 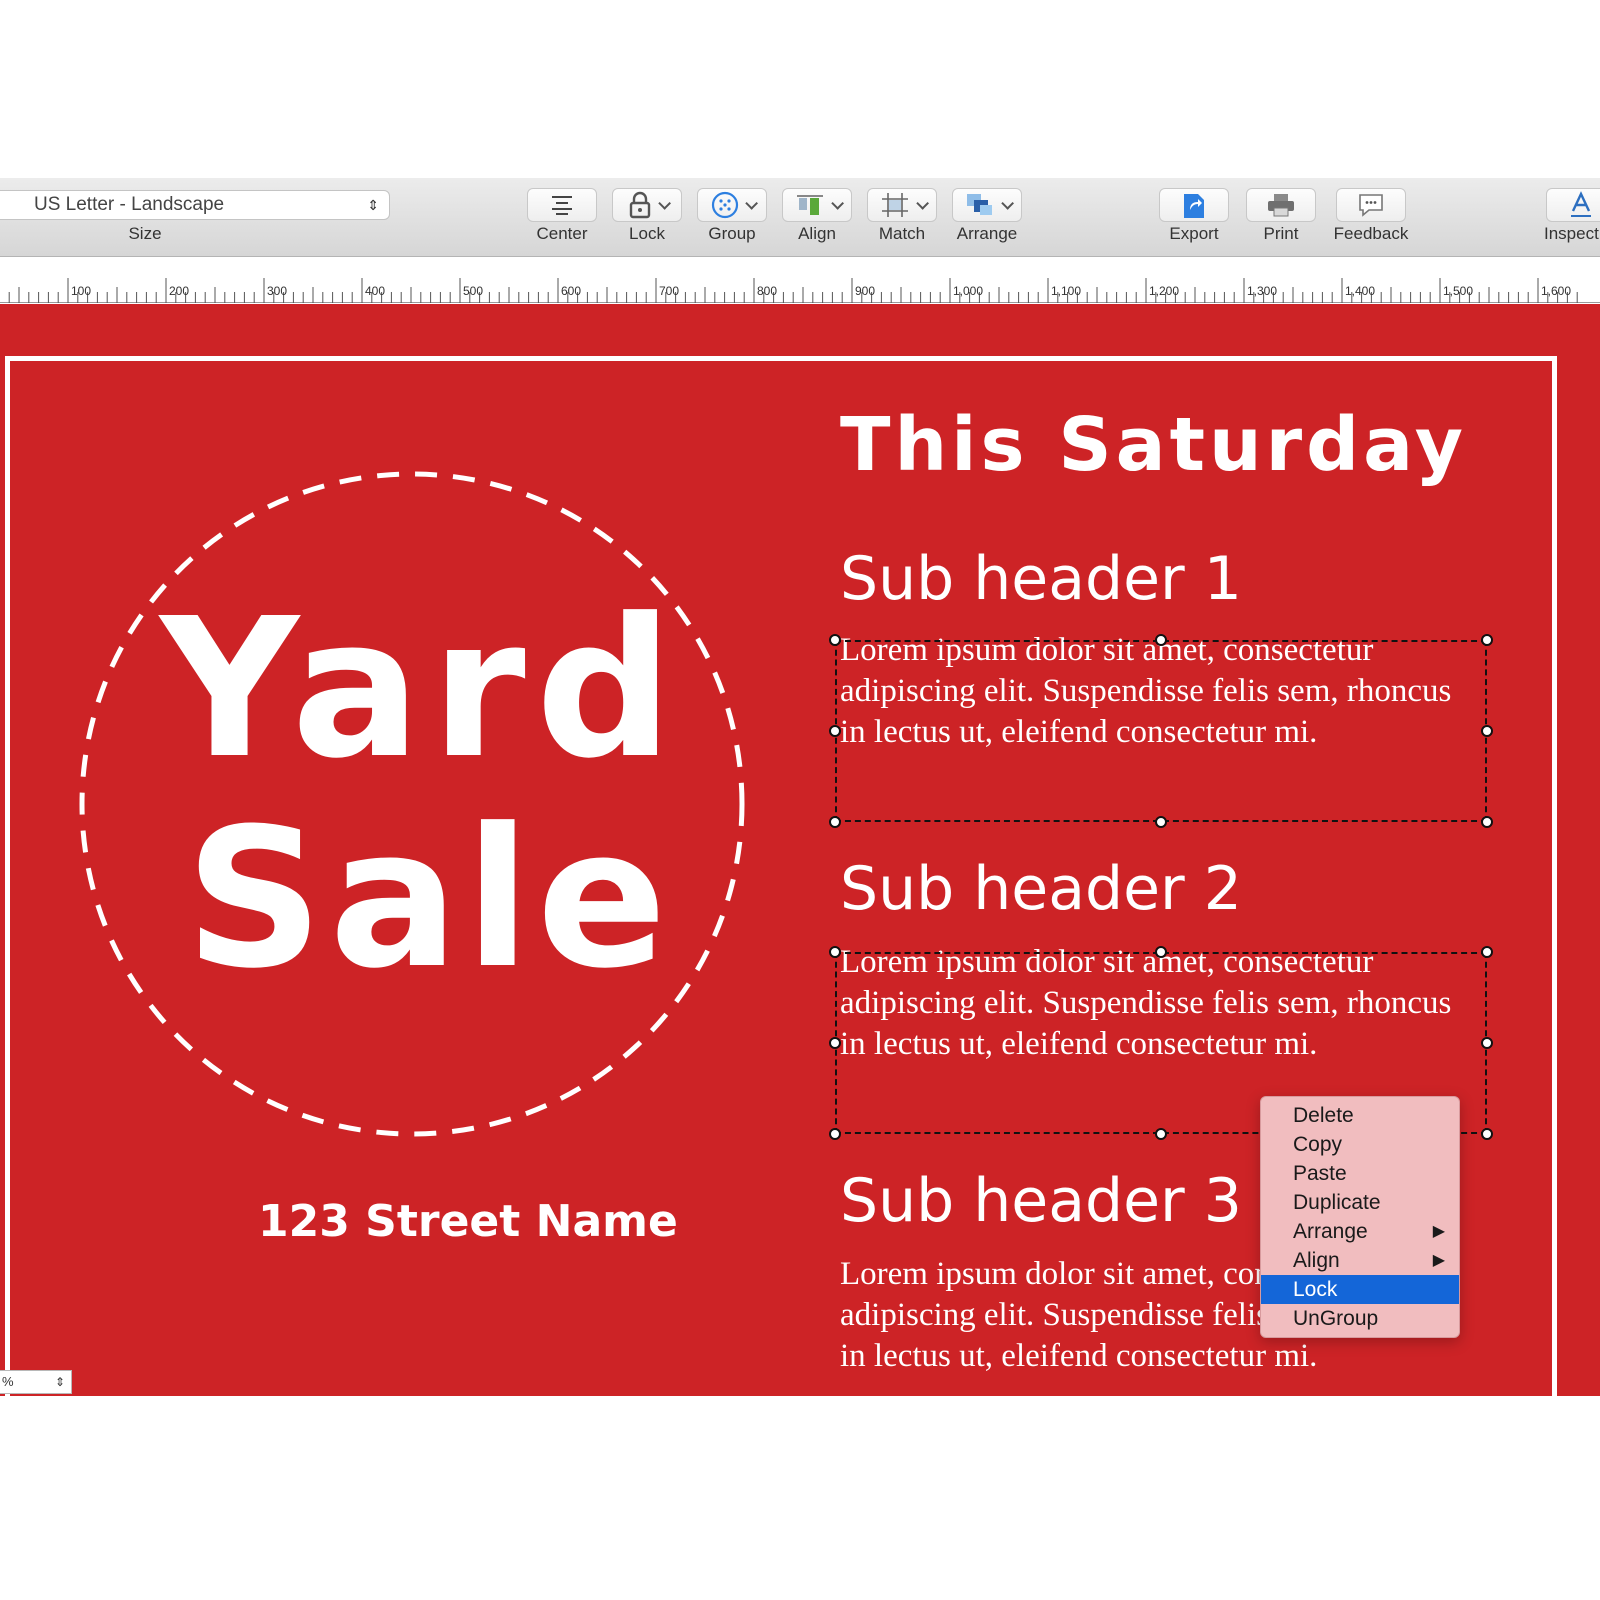 I want to click on group-icon, so click(x=724, y=205).